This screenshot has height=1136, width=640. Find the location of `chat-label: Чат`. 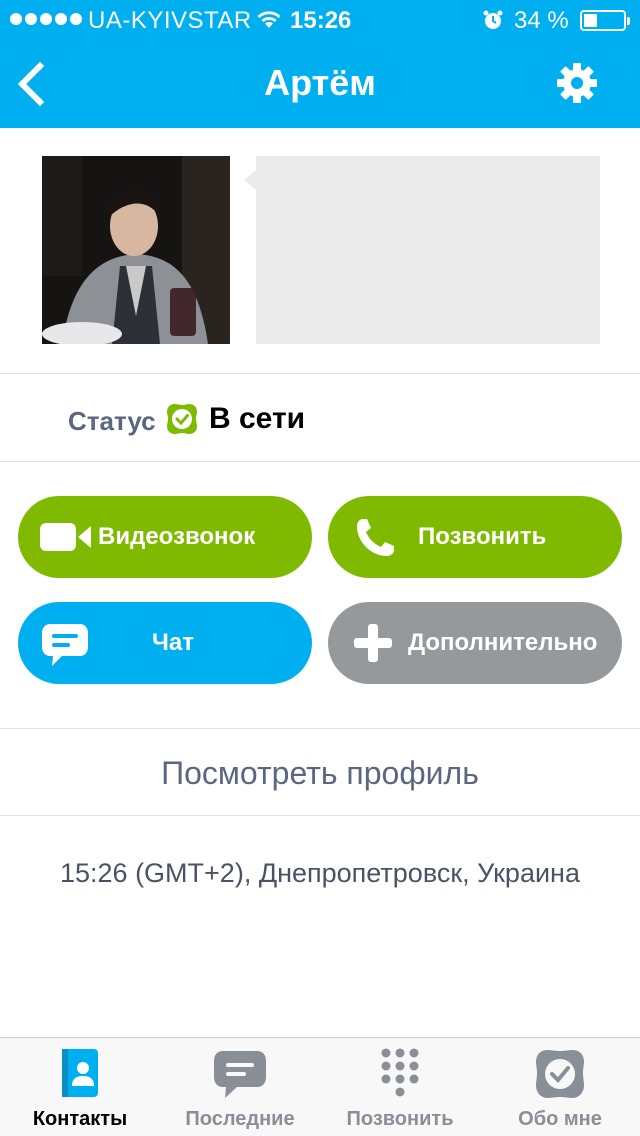

chat-label: Чат is located at coordinates (173, 642).